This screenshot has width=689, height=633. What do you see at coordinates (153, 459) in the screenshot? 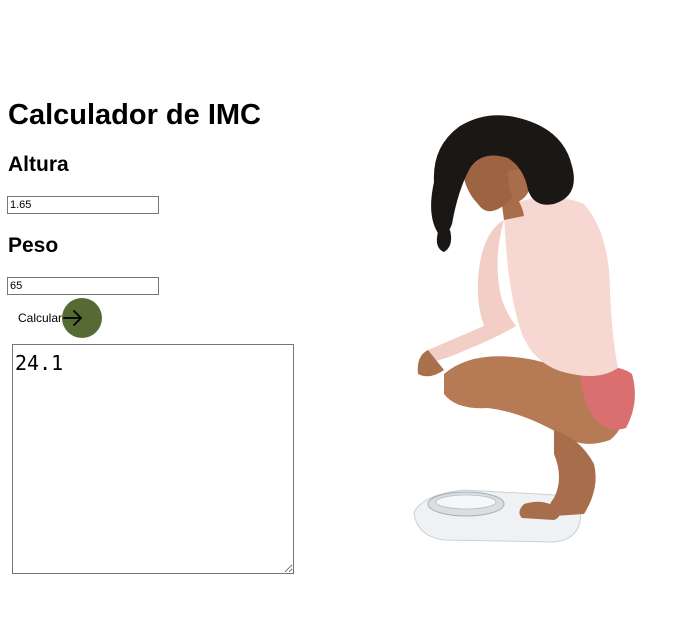
I see `result-textarea: 24.1` at bounding box center [153, 459].